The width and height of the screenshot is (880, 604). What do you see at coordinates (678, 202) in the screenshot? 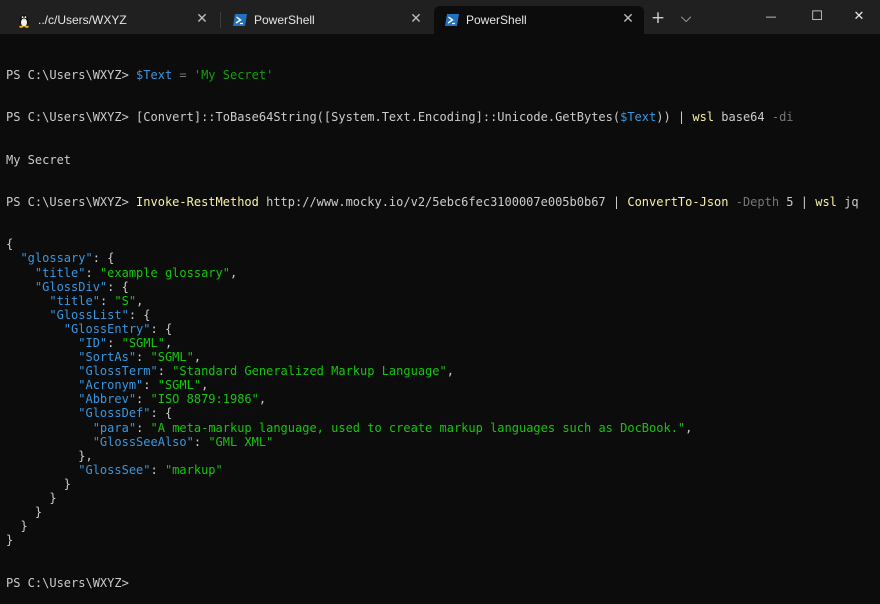
I see `command-name: ConvertTo-Json` at bounding box center [678, 202].